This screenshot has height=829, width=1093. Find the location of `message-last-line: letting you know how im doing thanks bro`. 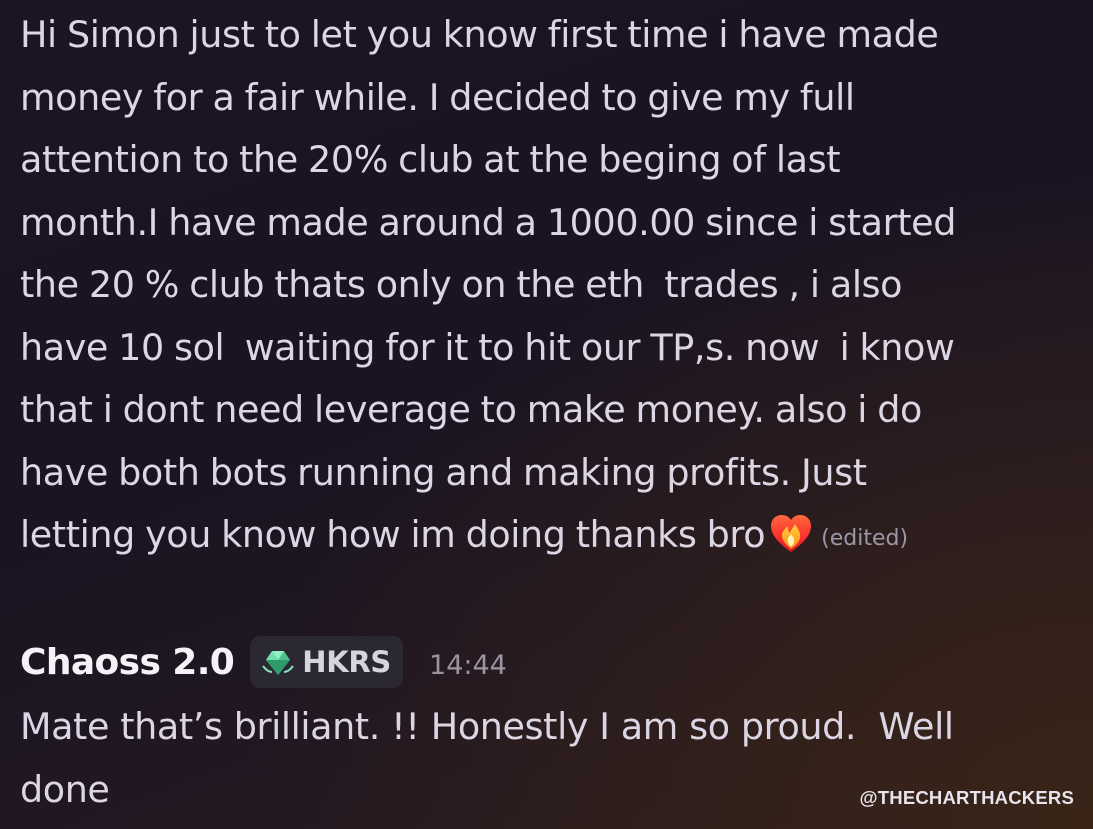

message-last-line: letting you know how im doing thanks bro is located at coordinates (550, 537).